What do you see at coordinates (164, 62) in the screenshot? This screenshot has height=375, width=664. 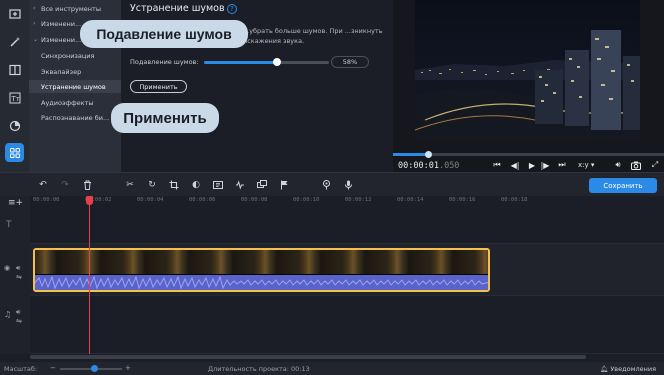 I see `noise-slider-label: Подавление шумов:` at bounding box center [164, 62].